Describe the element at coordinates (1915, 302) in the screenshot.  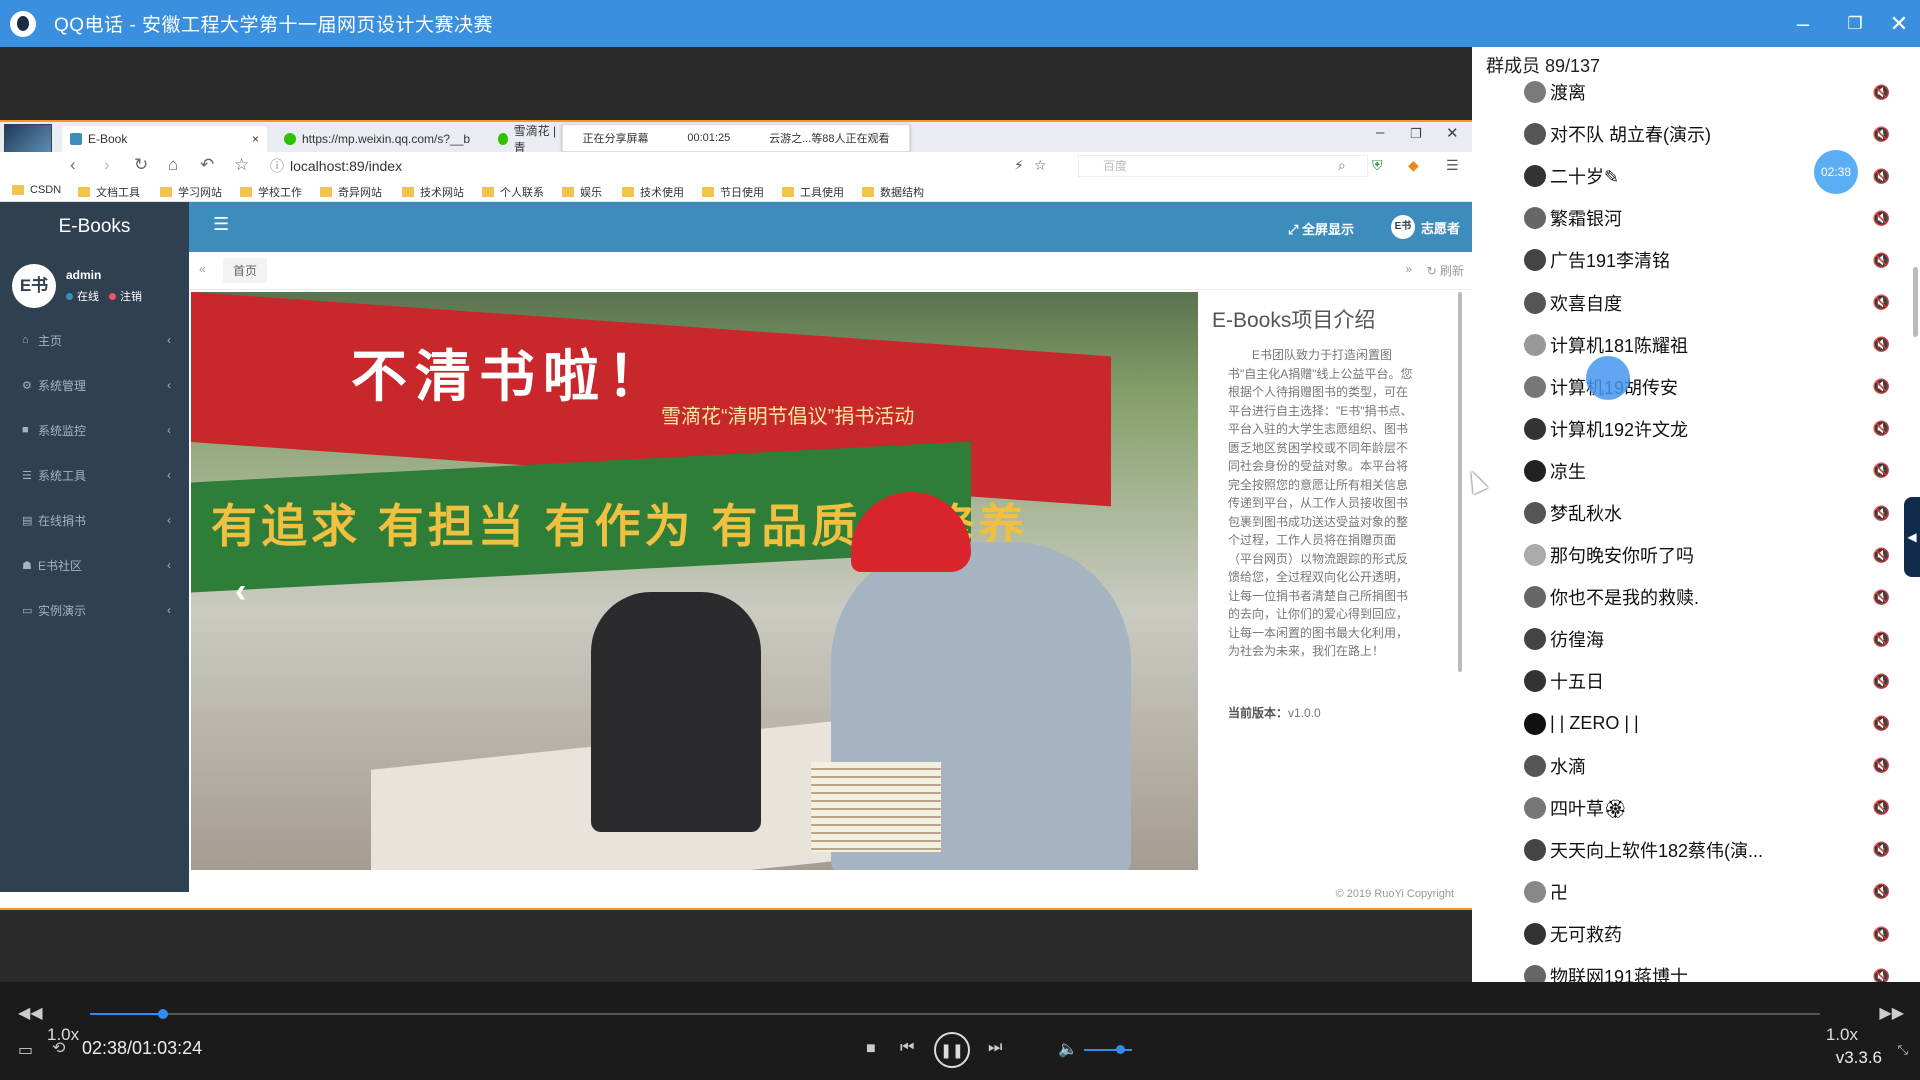
I see `member-list-scrollbar` at that location.